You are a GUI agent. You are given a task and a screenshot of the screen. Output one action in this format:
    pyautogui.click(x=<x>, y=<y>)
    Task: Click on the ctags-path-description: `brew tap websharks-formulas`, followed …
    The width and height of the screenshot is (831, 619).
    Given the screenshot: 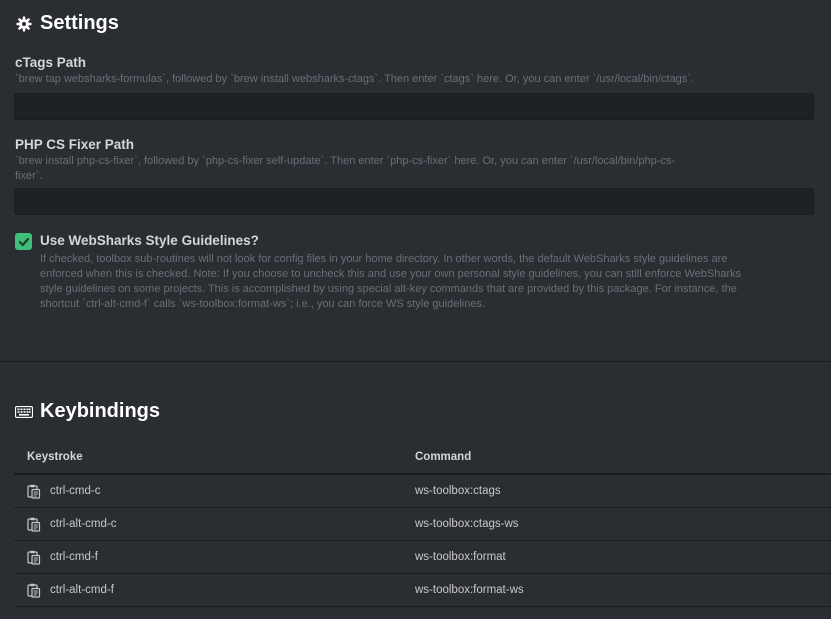 What is the action you would take?
    pyautogui.click(x=355, y=79)
    